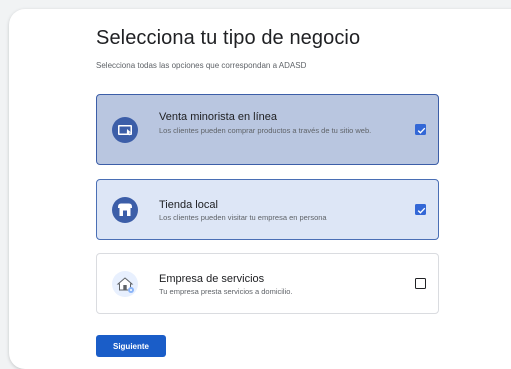  What do you see at coordinates (188, 205) in the screenshot?
I see `option-title: Tienda local` at bounding box center [188, 205].